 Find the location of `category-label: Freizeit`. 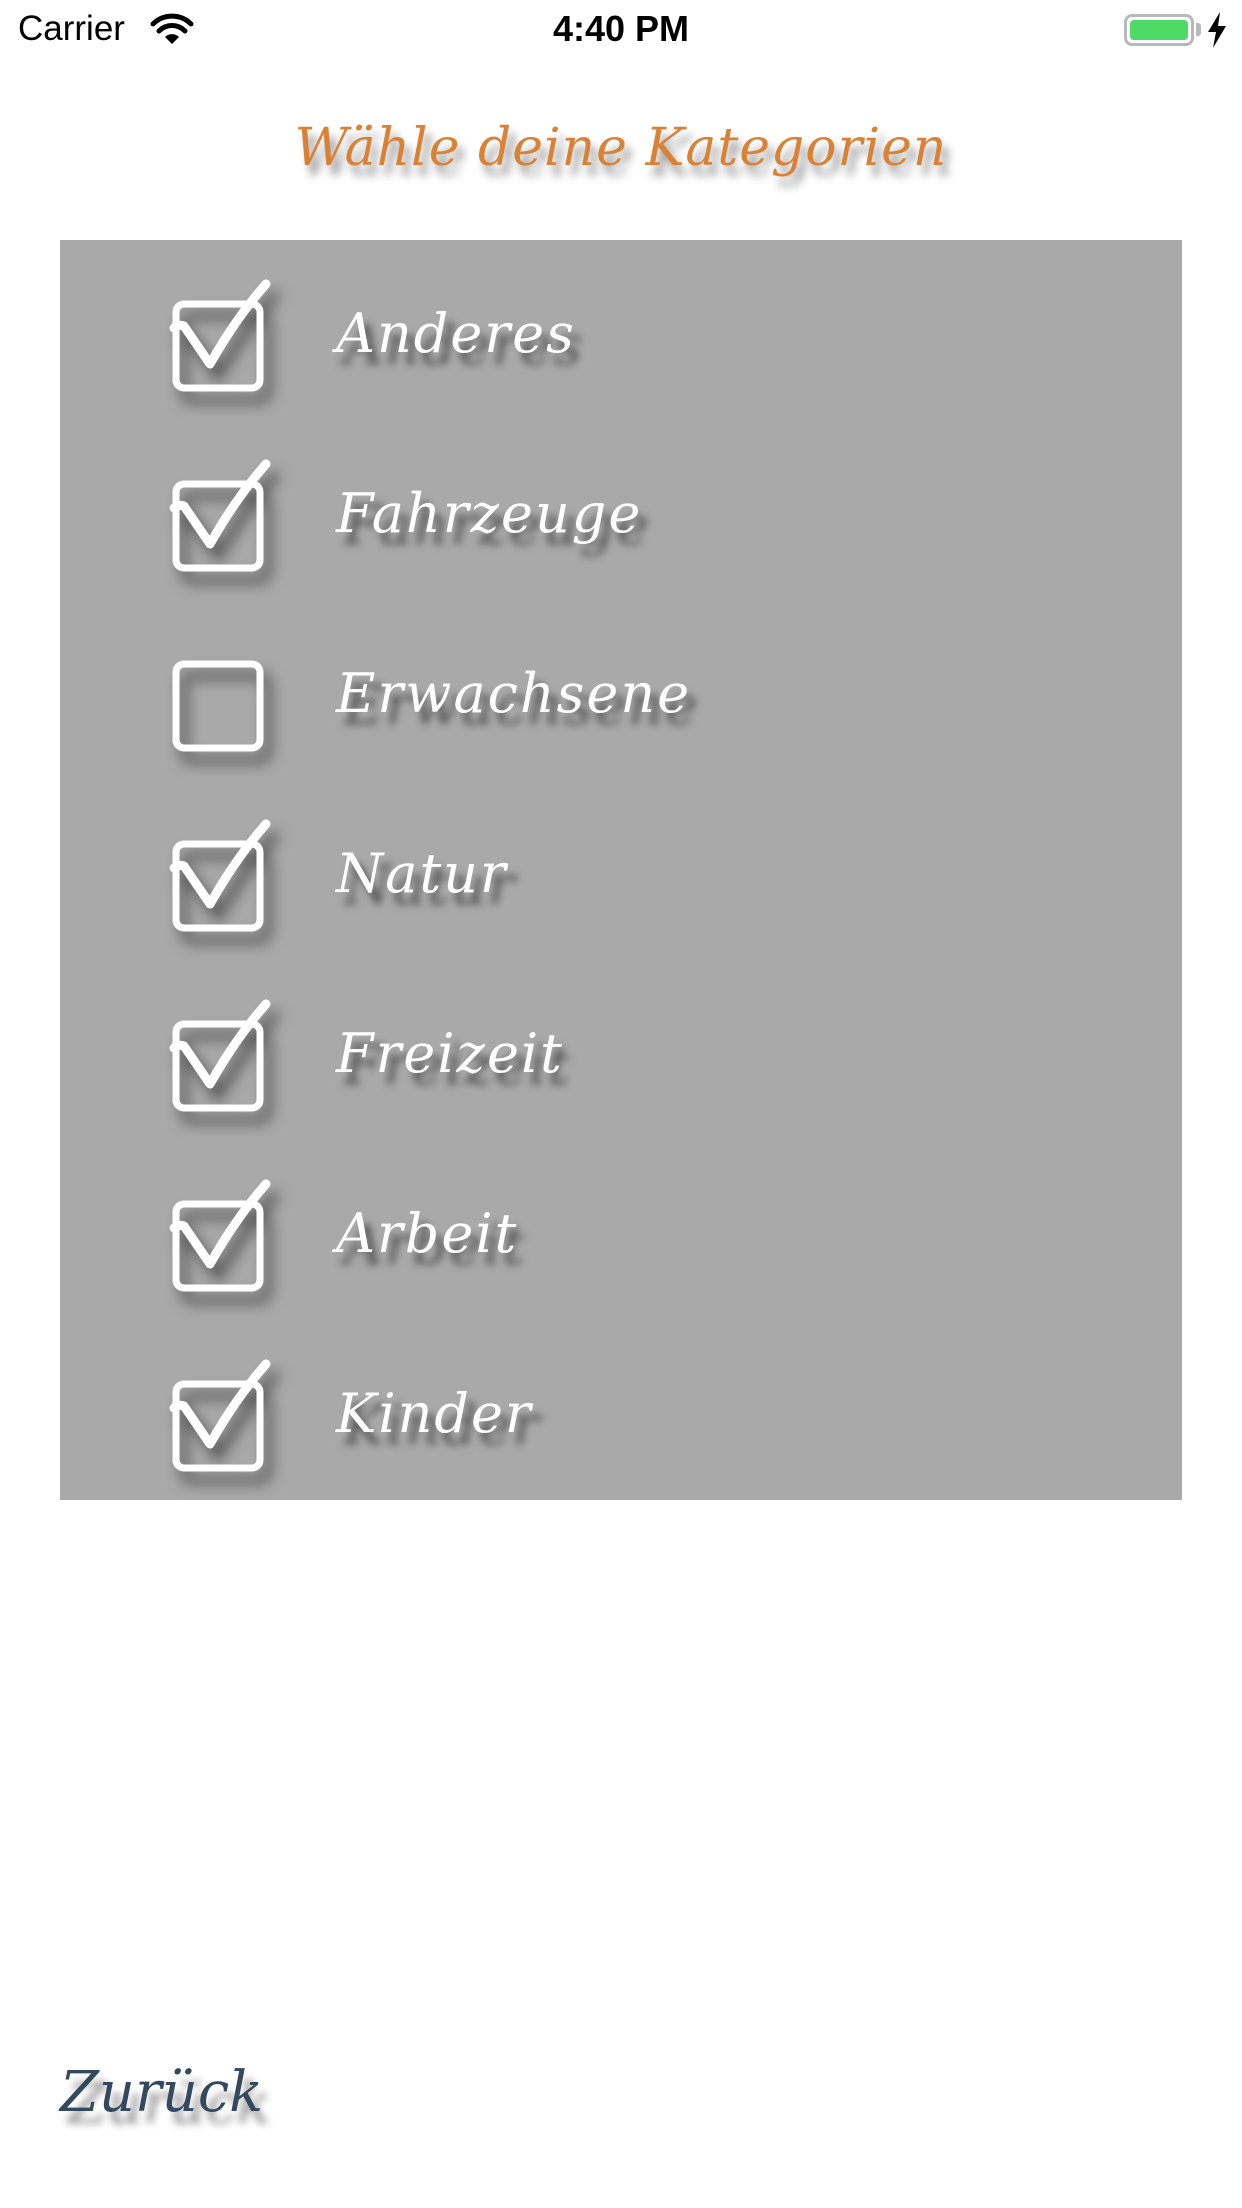

category-label: Freizeit is located at coordinates (450, 1053).